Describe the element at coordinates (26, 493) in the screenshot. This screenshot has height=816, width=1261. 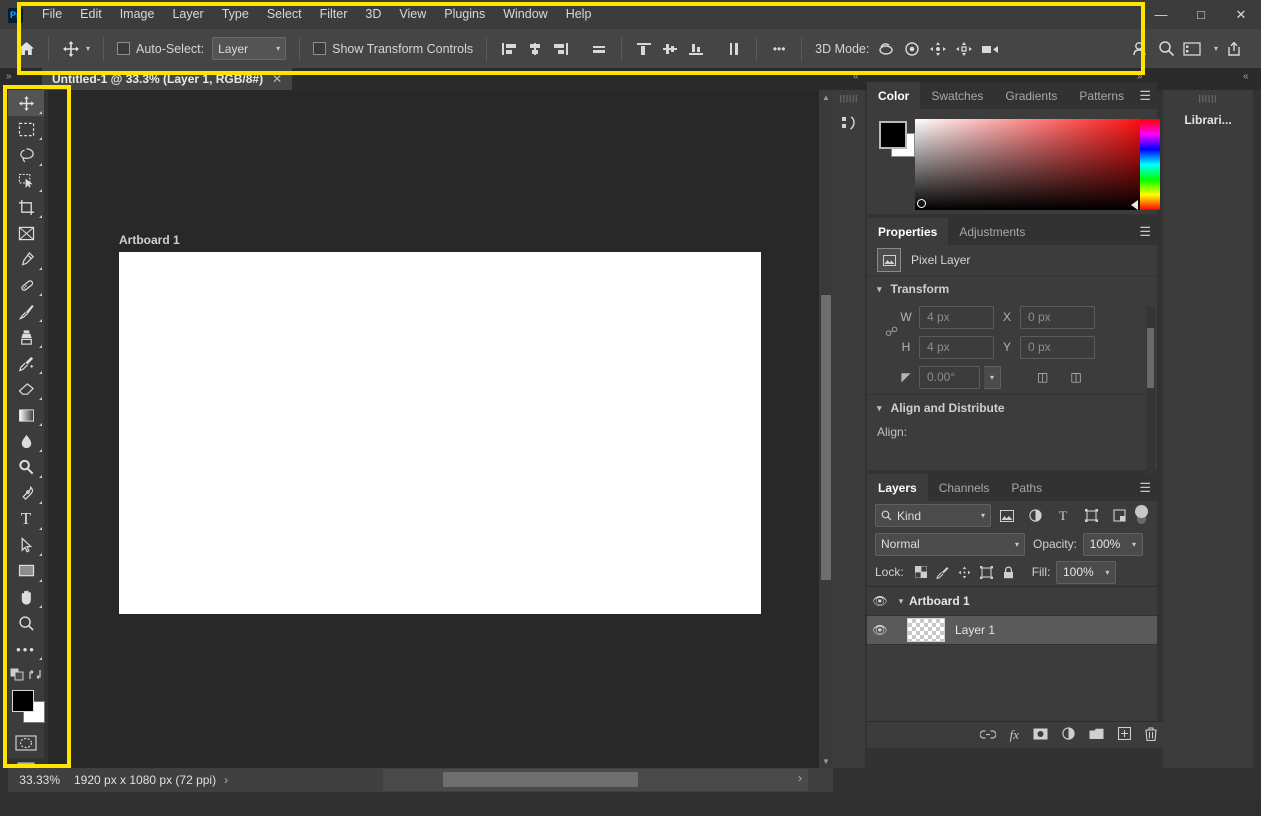
I see `tool-pen` at that location.